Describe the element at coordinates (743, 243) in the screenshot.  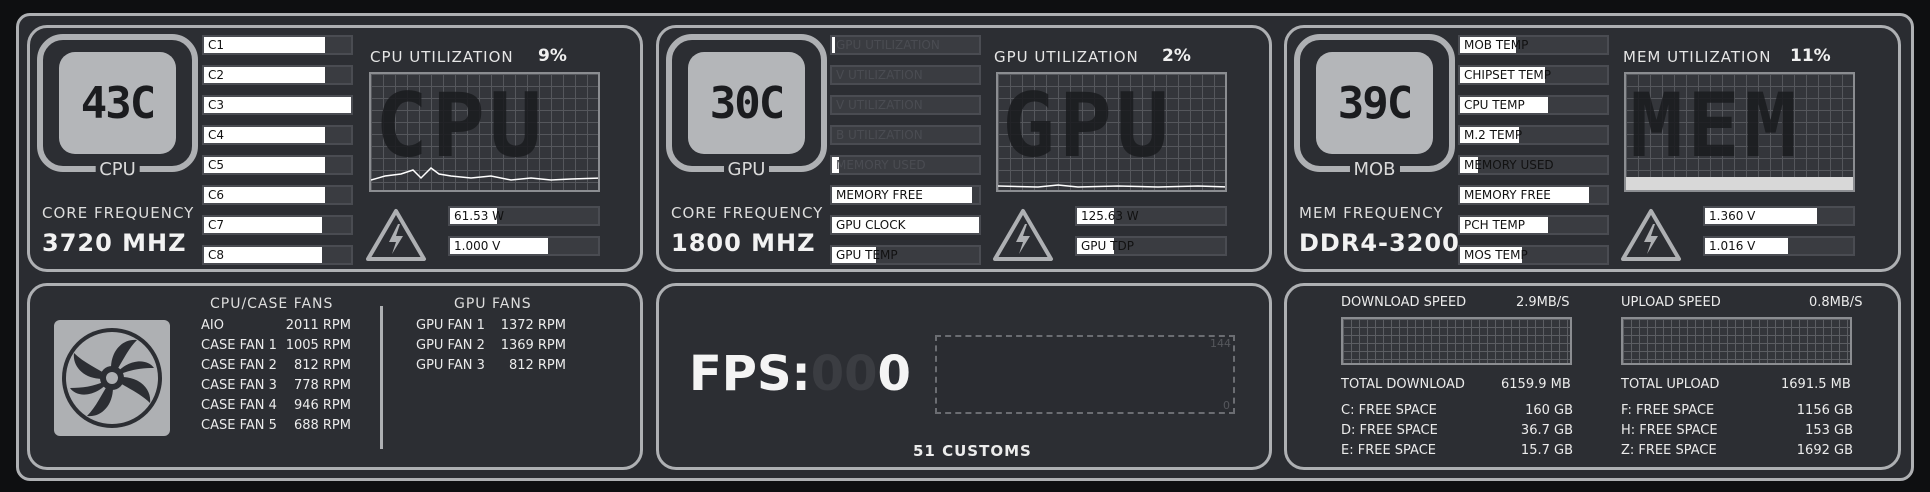
I see `gpu-freq-value: 1800 MHZ` at that location.